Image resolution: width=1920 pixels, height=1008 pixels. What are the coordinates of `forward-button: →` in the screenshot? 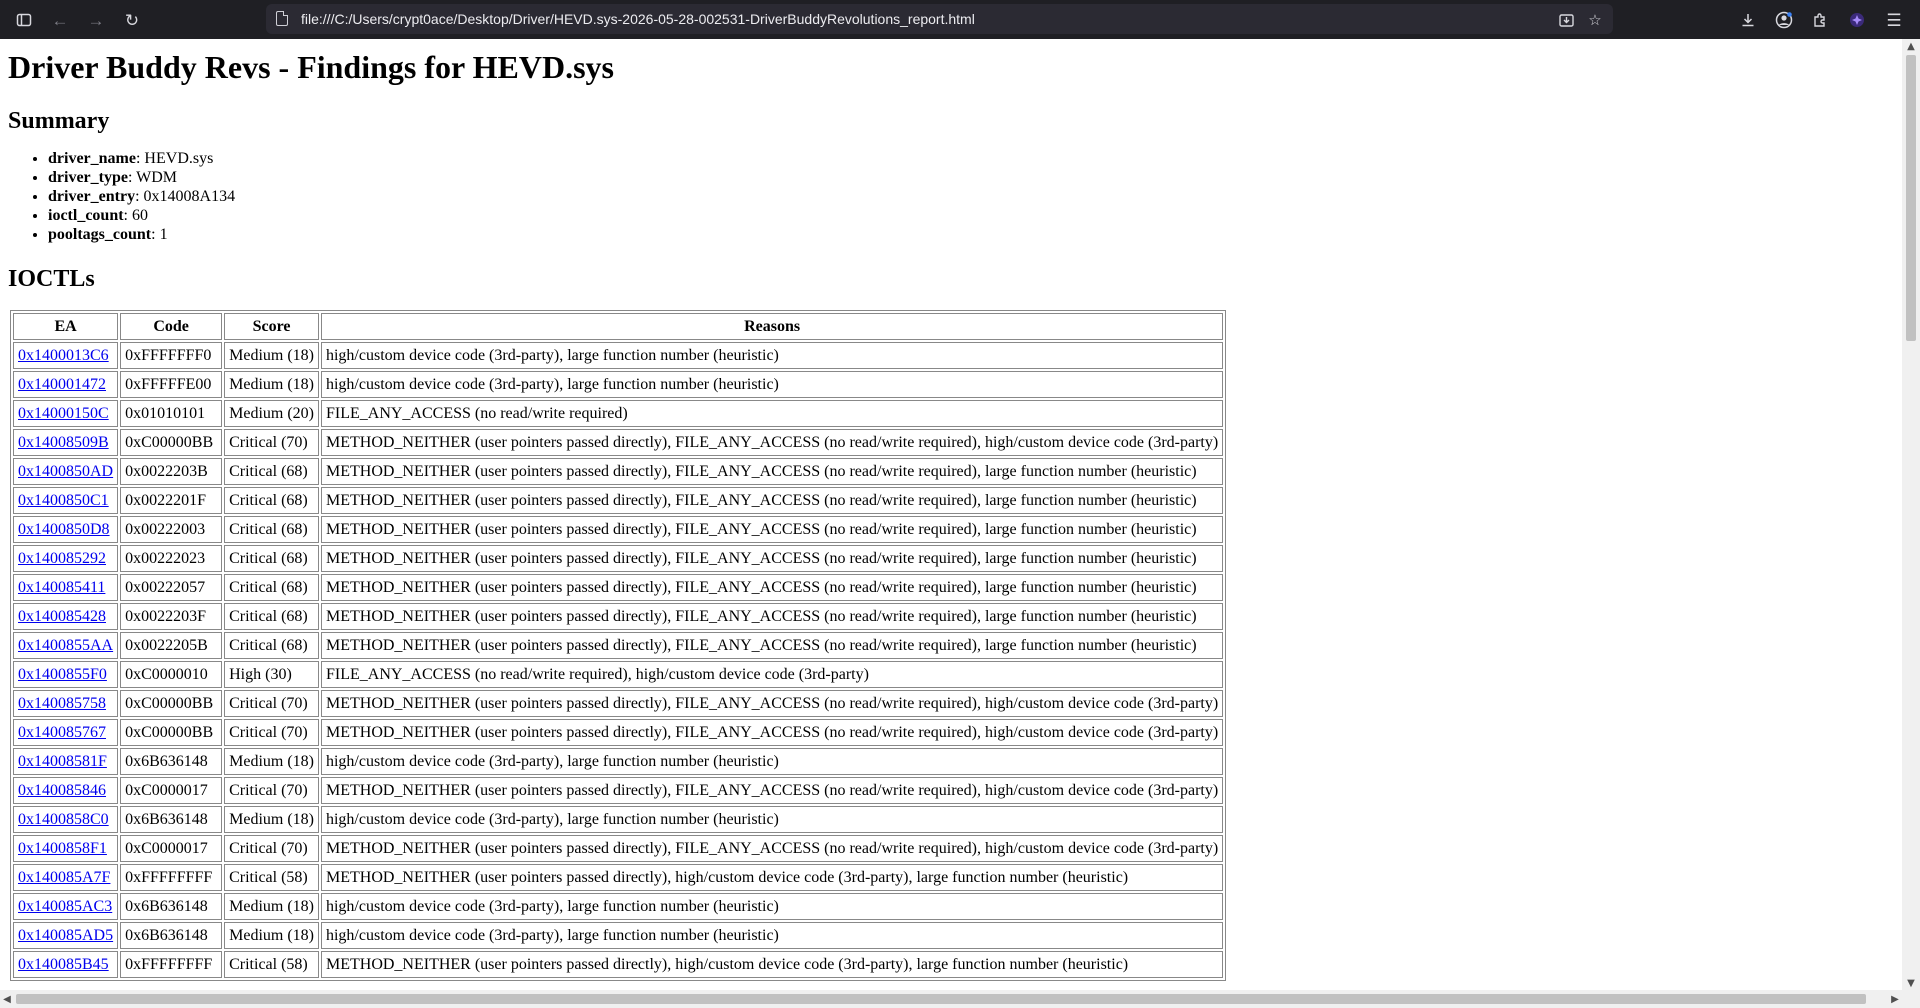 It's located at (96, 20).